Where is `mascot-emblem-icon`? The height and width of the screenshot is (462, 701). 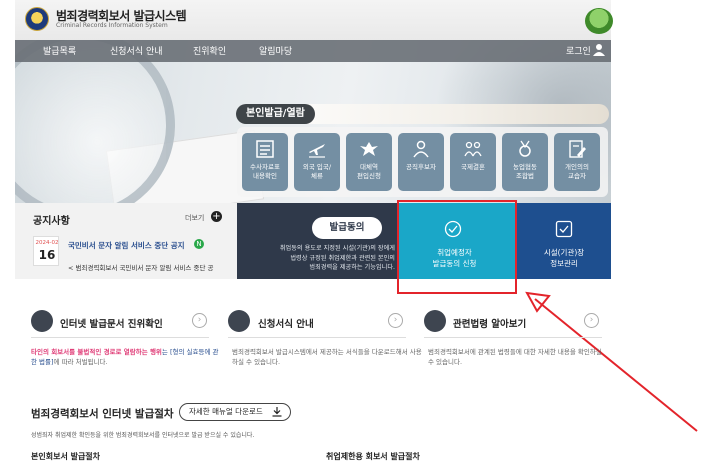 mascot-emblem-icon is located at coordinates (599, 21).